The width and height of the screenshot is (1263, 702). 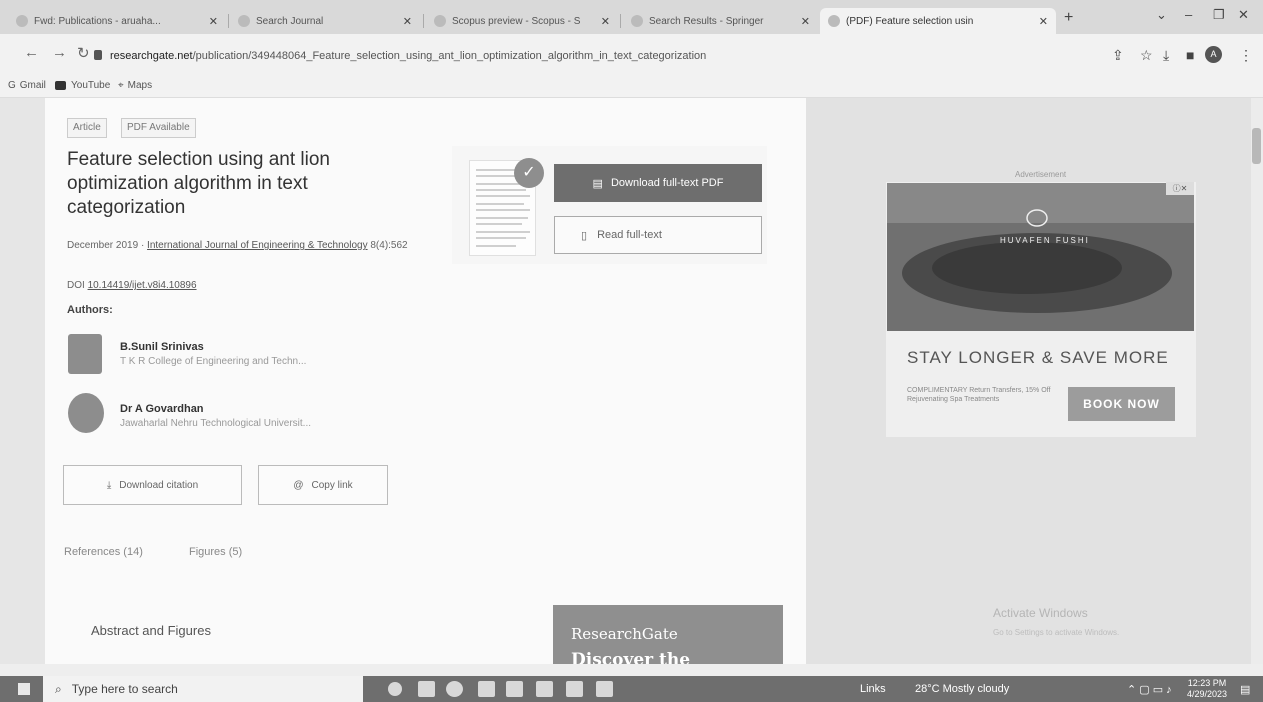 I want to click on article-type-badge: Article, so click(x=87, y=128).